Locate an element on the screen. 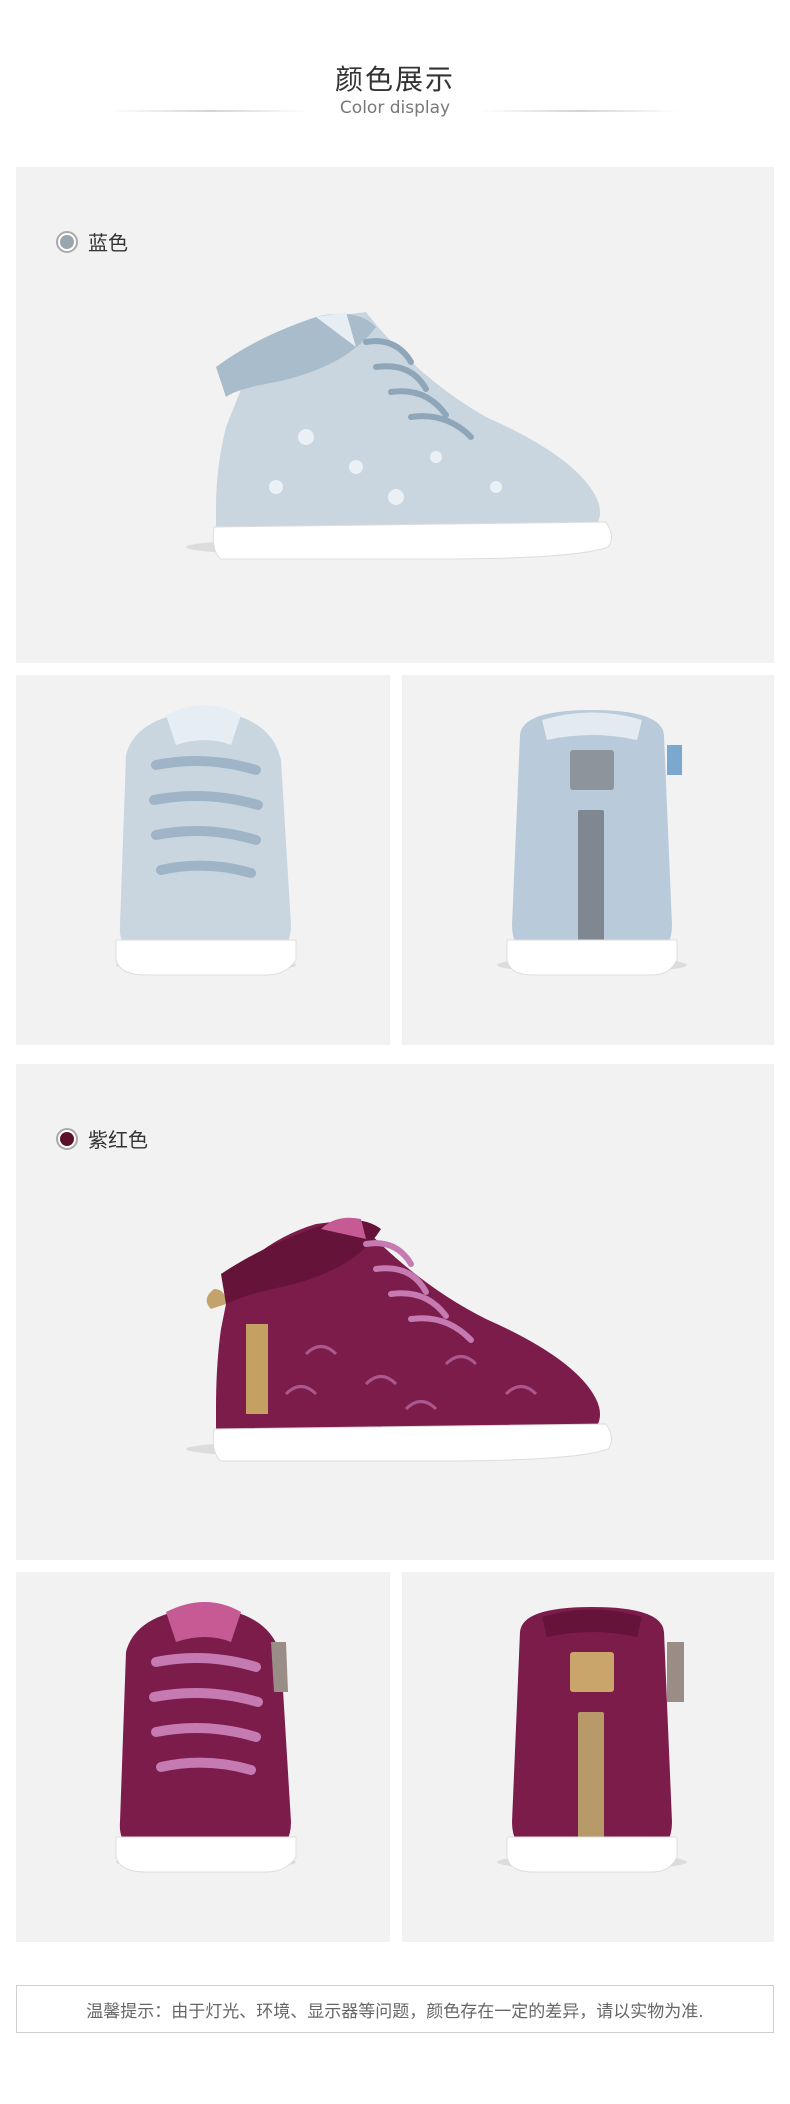  section-header: 颜色展示 Color display is located at coordinates (395, 75).